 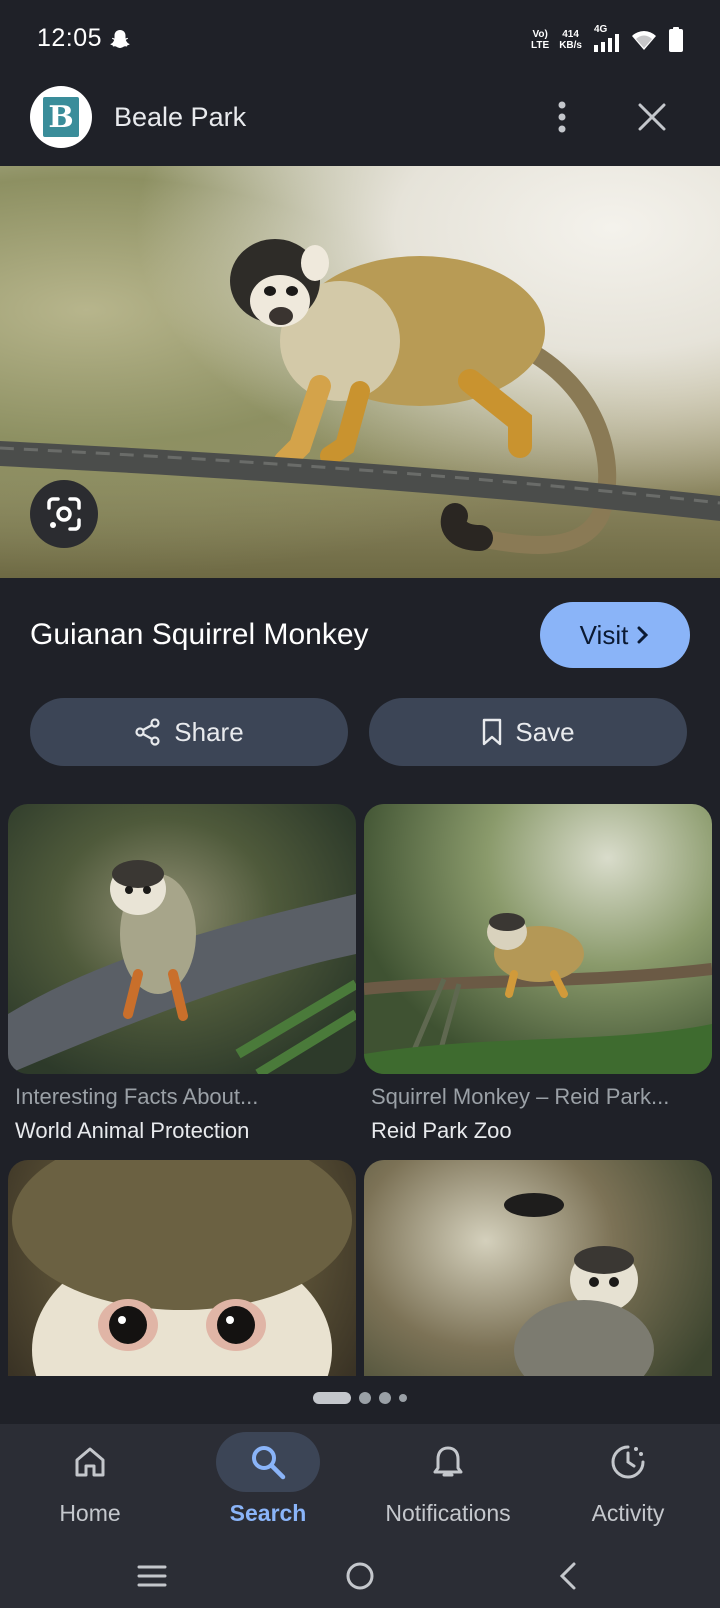 What do you see at coordinates (269, 1463) in the screenshot?
I see `search-icon` at bounding box center [269, 1463].